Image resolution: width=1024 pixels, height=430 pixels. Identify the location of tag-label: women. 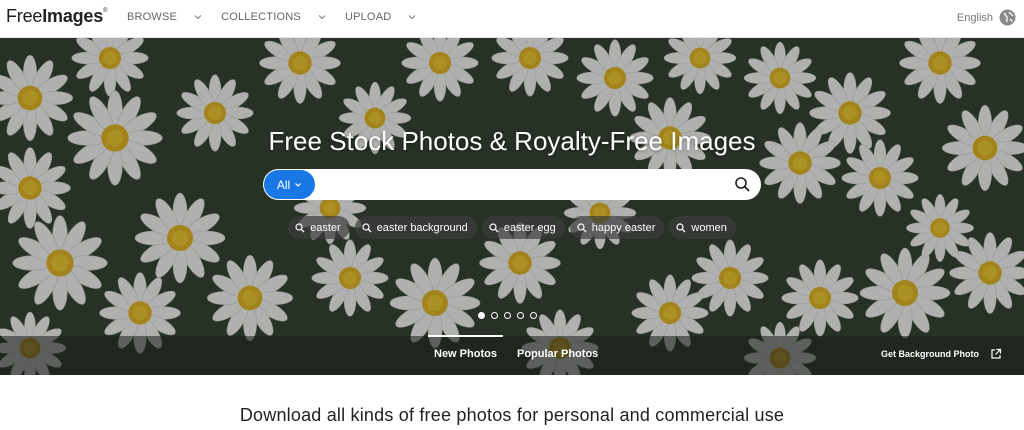
(709, 227).